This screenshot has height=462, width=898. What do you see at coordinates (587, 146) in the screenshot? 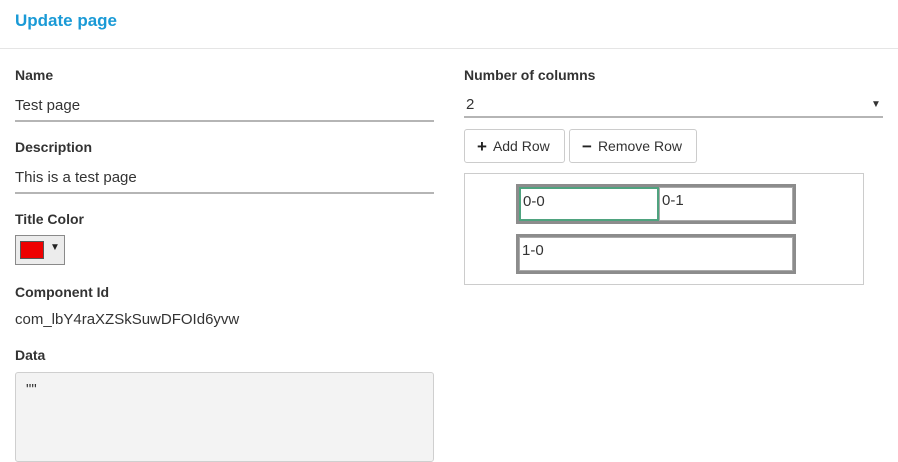
I see `minus-icon: −` at bounding box center [587, 146].